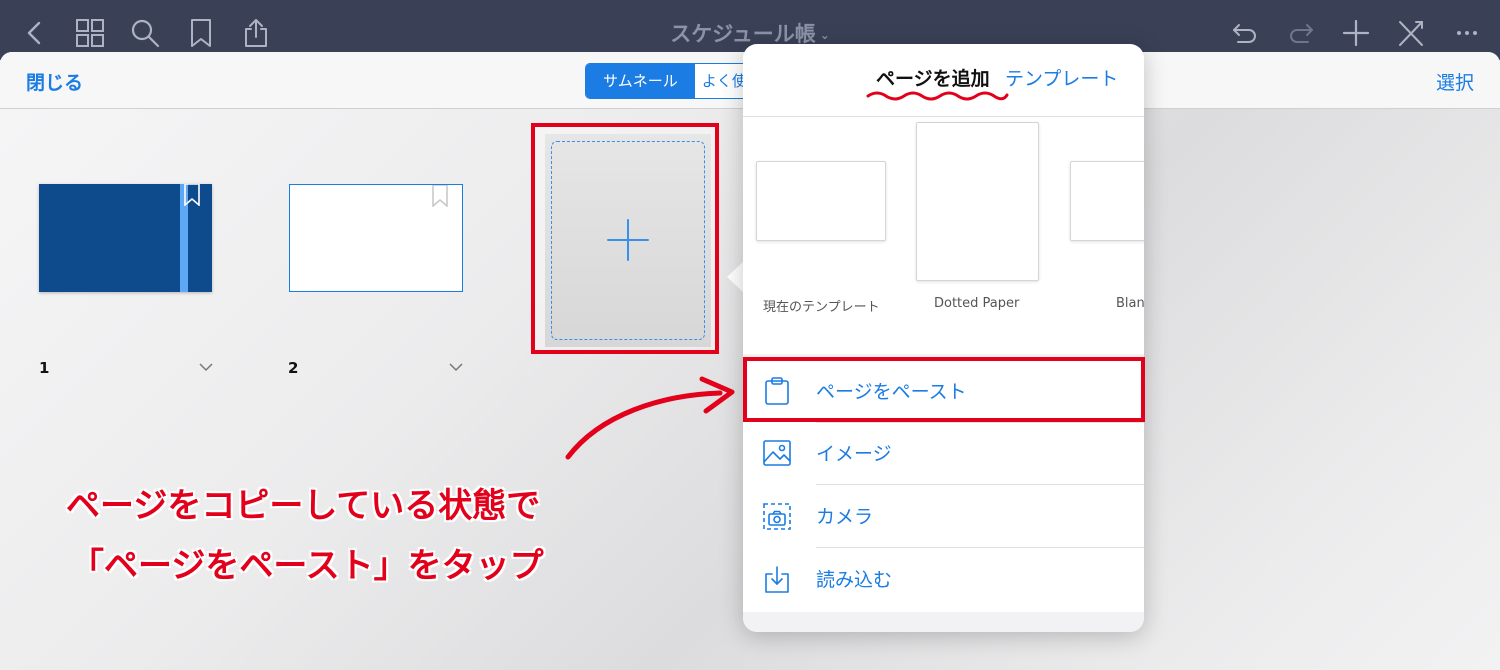 The image size is (1500, 670). Describe the element at coordinates (293, 368) in the screenshot. I see `page-number: 2` at that location.